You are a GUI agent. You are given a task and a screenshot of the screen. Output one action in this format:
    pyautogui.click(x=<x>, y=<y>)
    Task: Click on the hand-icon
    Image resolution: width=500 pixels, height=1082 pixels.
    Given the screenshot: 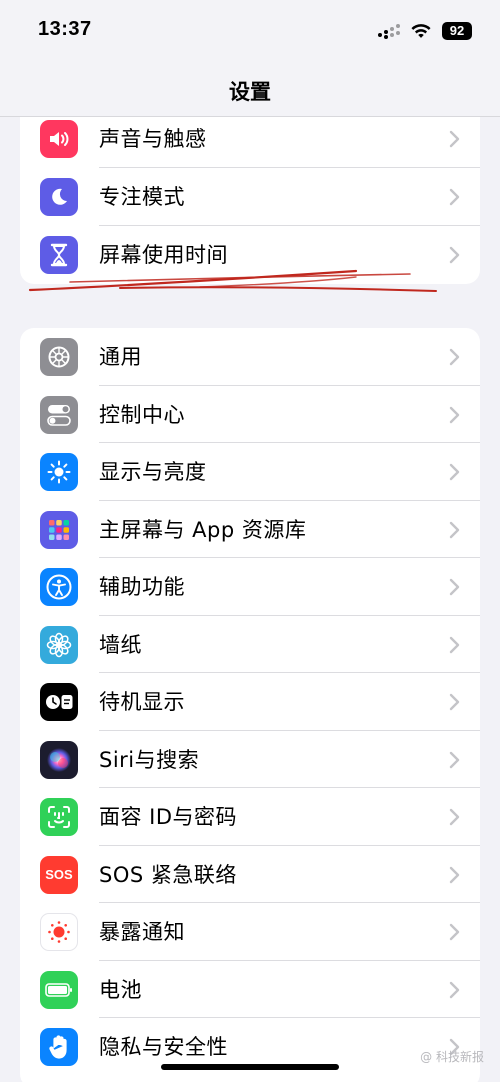 What is the action you would take?
    pyautogui.click(x=59, y=1047)
    